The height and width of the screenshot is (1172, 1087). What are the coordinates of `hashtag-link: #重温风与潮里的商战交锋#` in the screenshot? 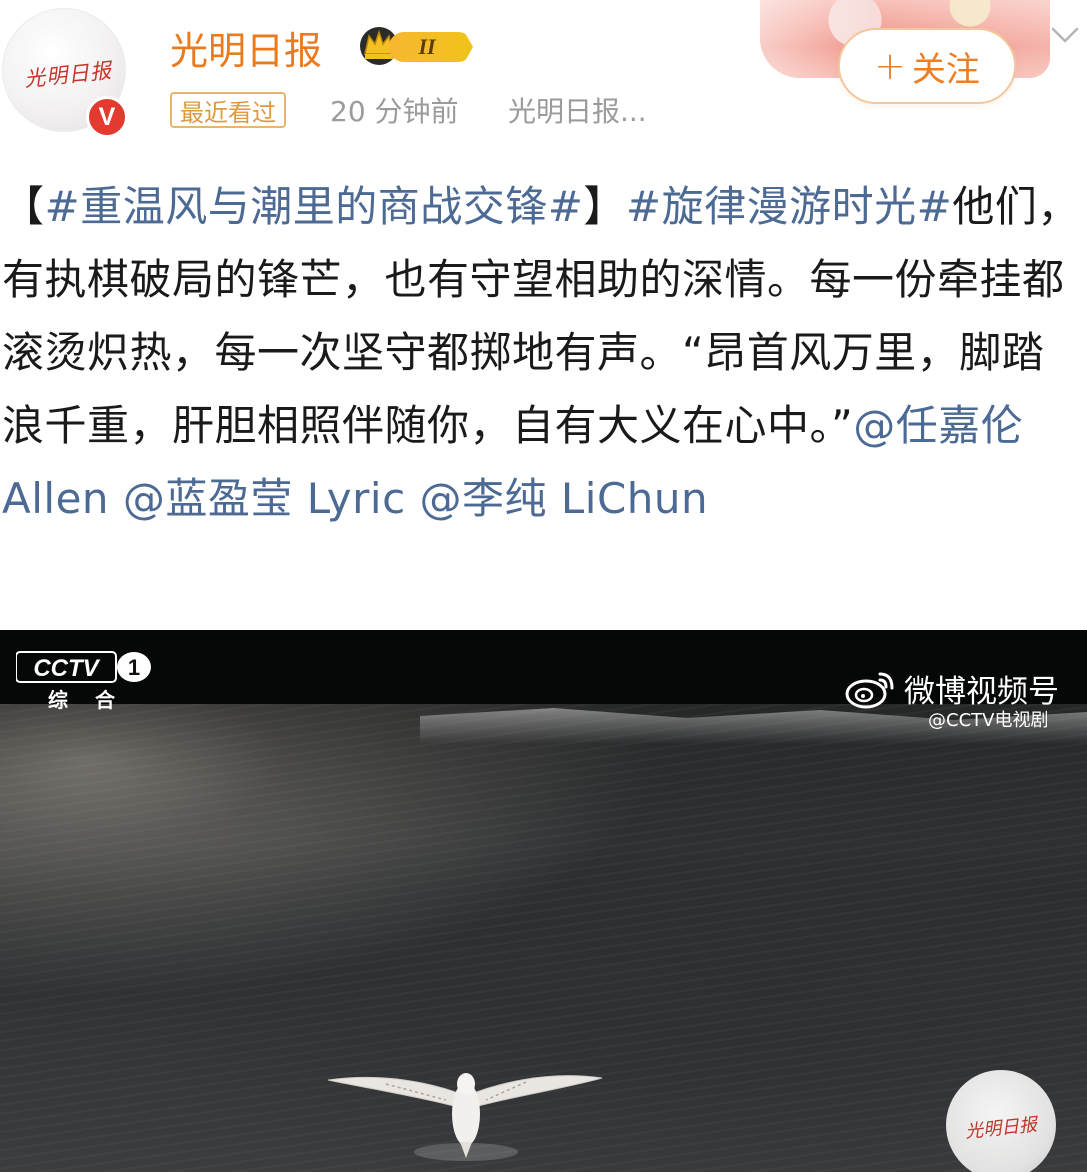 It's located at (314, 206).